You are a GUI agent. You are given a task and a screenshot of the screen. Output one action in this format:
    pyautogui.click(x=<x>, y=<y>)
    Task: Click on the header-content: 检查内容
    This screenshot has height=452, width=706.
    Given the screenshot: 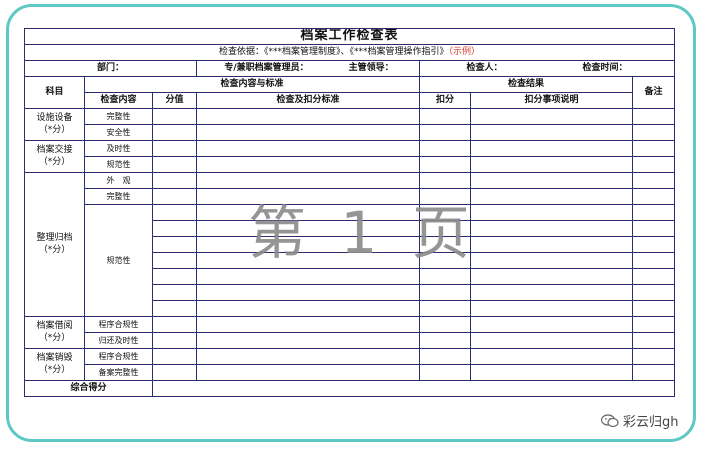 What is the action you would take?
    pyautogui.click(x=118, y=100)
    